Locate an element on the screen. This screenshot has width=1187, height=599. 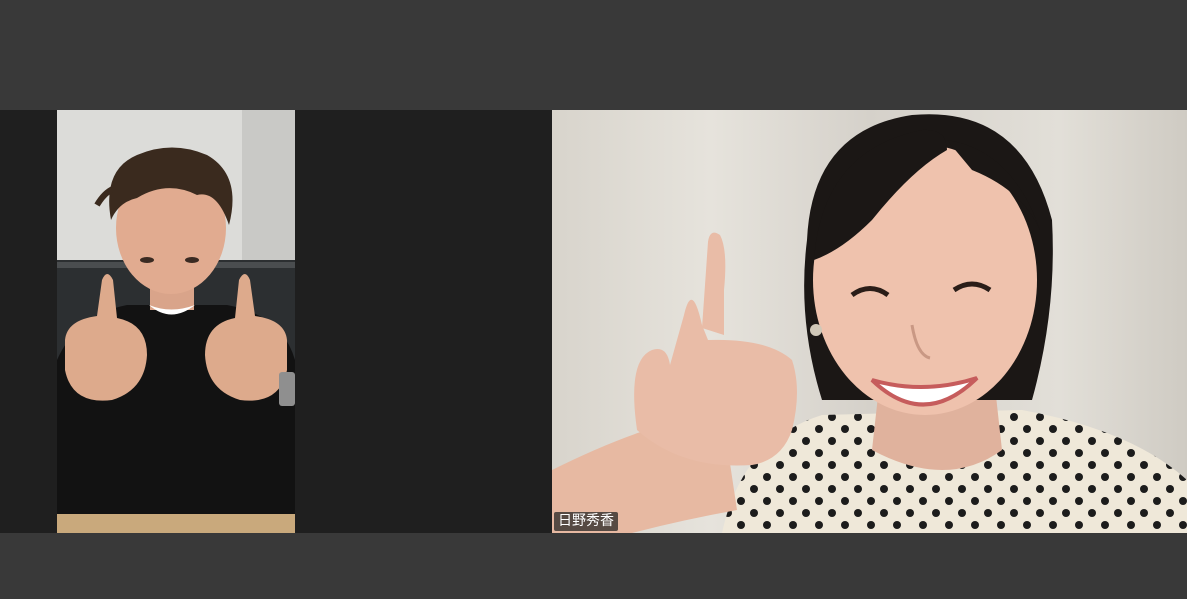
bottom-bar is located at coordinates (593, 566).